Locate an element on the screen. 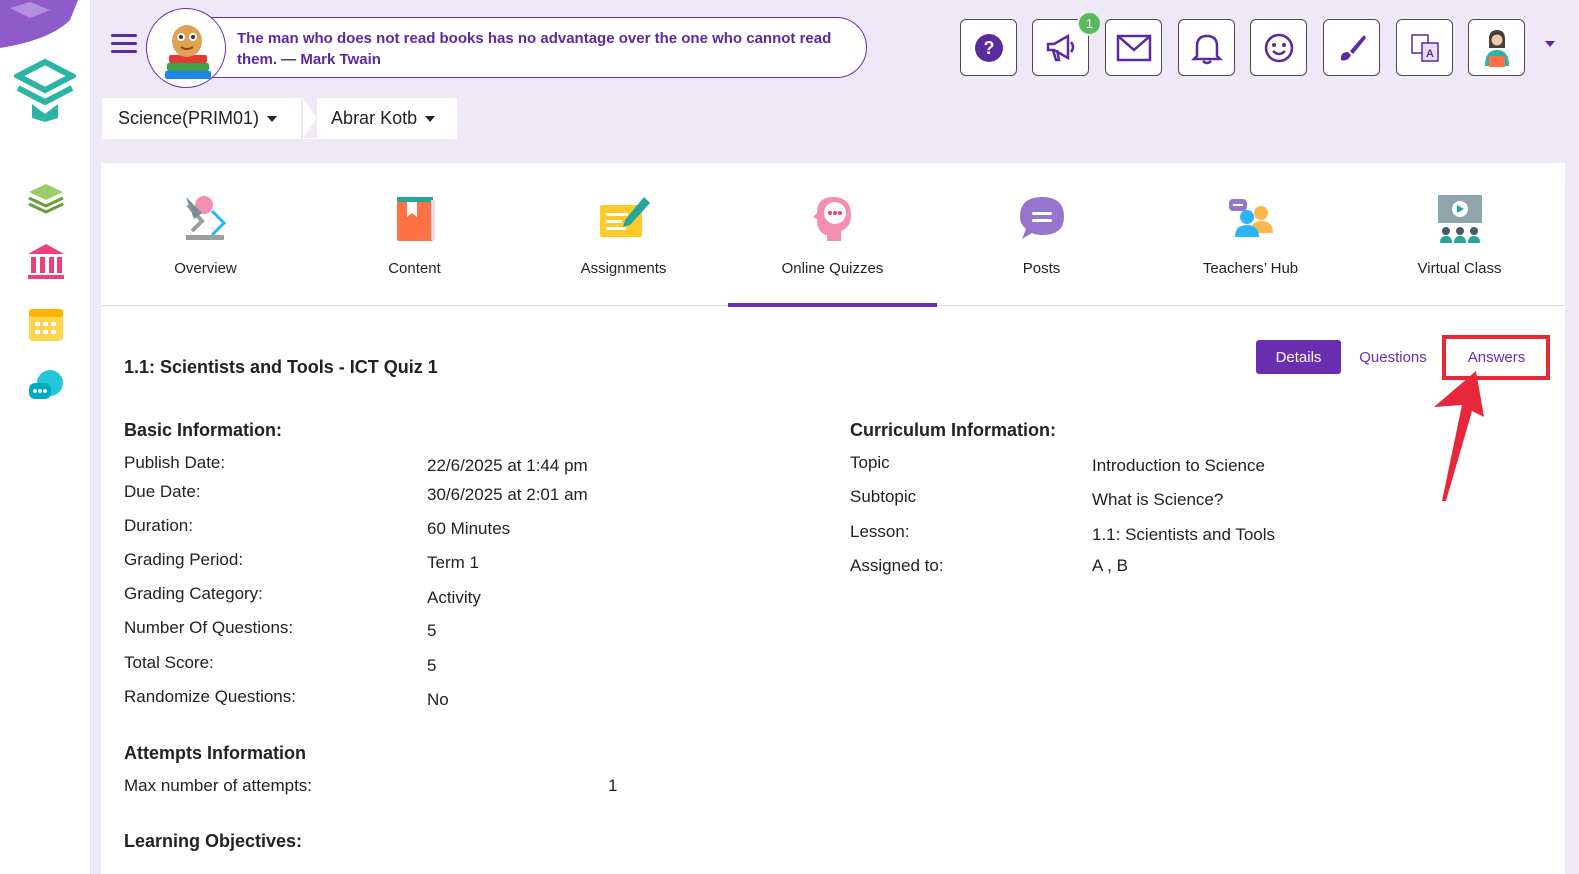 The height and width of the screenshot is (874, 1579). menu-toggle-icon is located at coordinates (124, 46).